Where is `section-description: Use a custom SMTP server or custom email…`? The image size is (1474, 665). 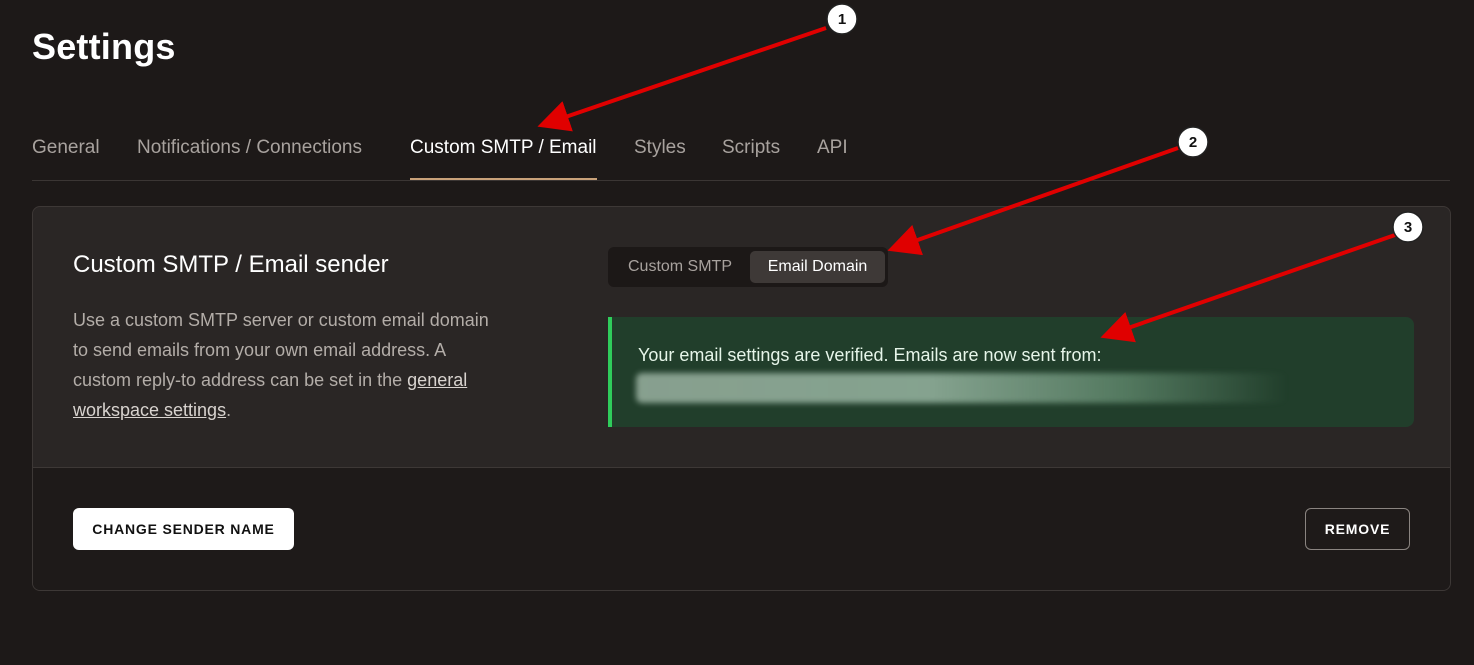
section-description: Use a custom SMTP server or custom email… is located at coordinates (288, 365).